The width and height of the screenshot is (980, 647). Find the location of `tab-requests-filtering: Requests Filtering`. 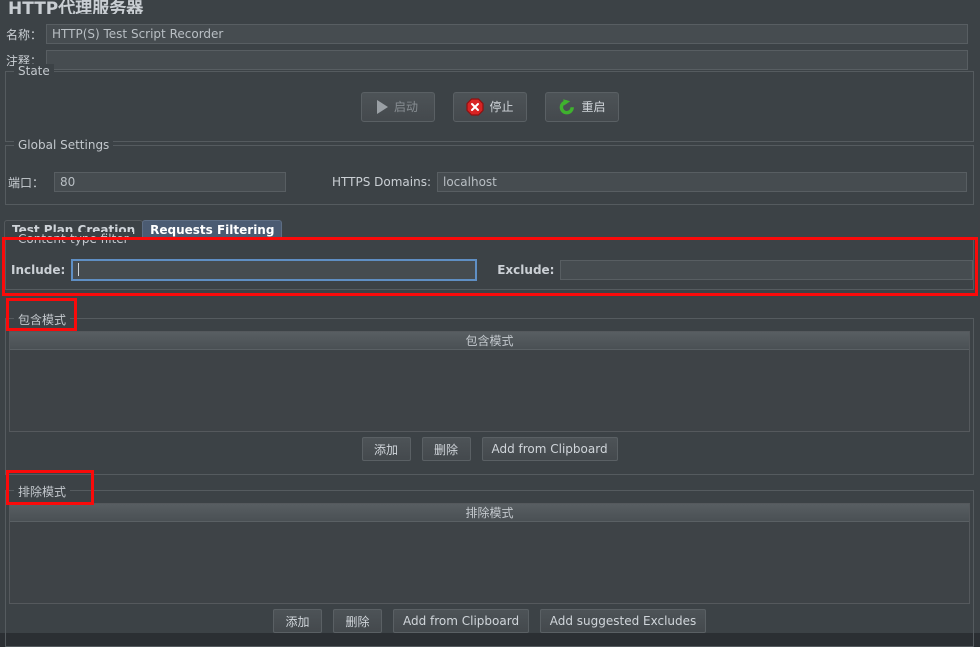

tab-requests-filtering: Requests Filtering is located at coordinates (212, 229).